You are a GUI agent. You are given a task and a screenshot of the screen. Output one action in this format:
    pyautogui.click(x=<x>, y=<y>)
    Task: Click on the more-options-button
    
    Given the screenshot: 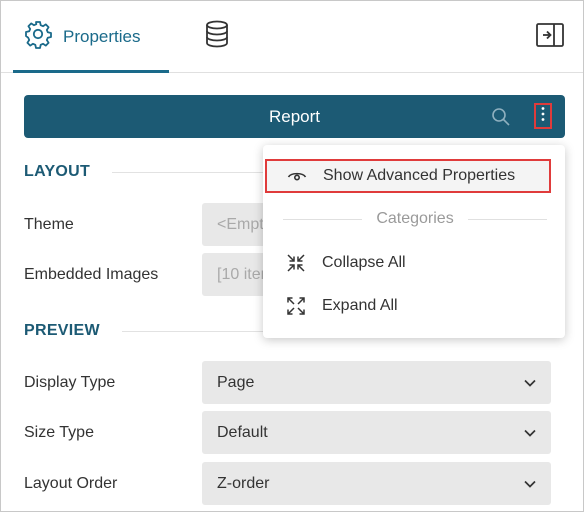 What is the action you would take?
    pyautogui.click(x=543, y=116)
    